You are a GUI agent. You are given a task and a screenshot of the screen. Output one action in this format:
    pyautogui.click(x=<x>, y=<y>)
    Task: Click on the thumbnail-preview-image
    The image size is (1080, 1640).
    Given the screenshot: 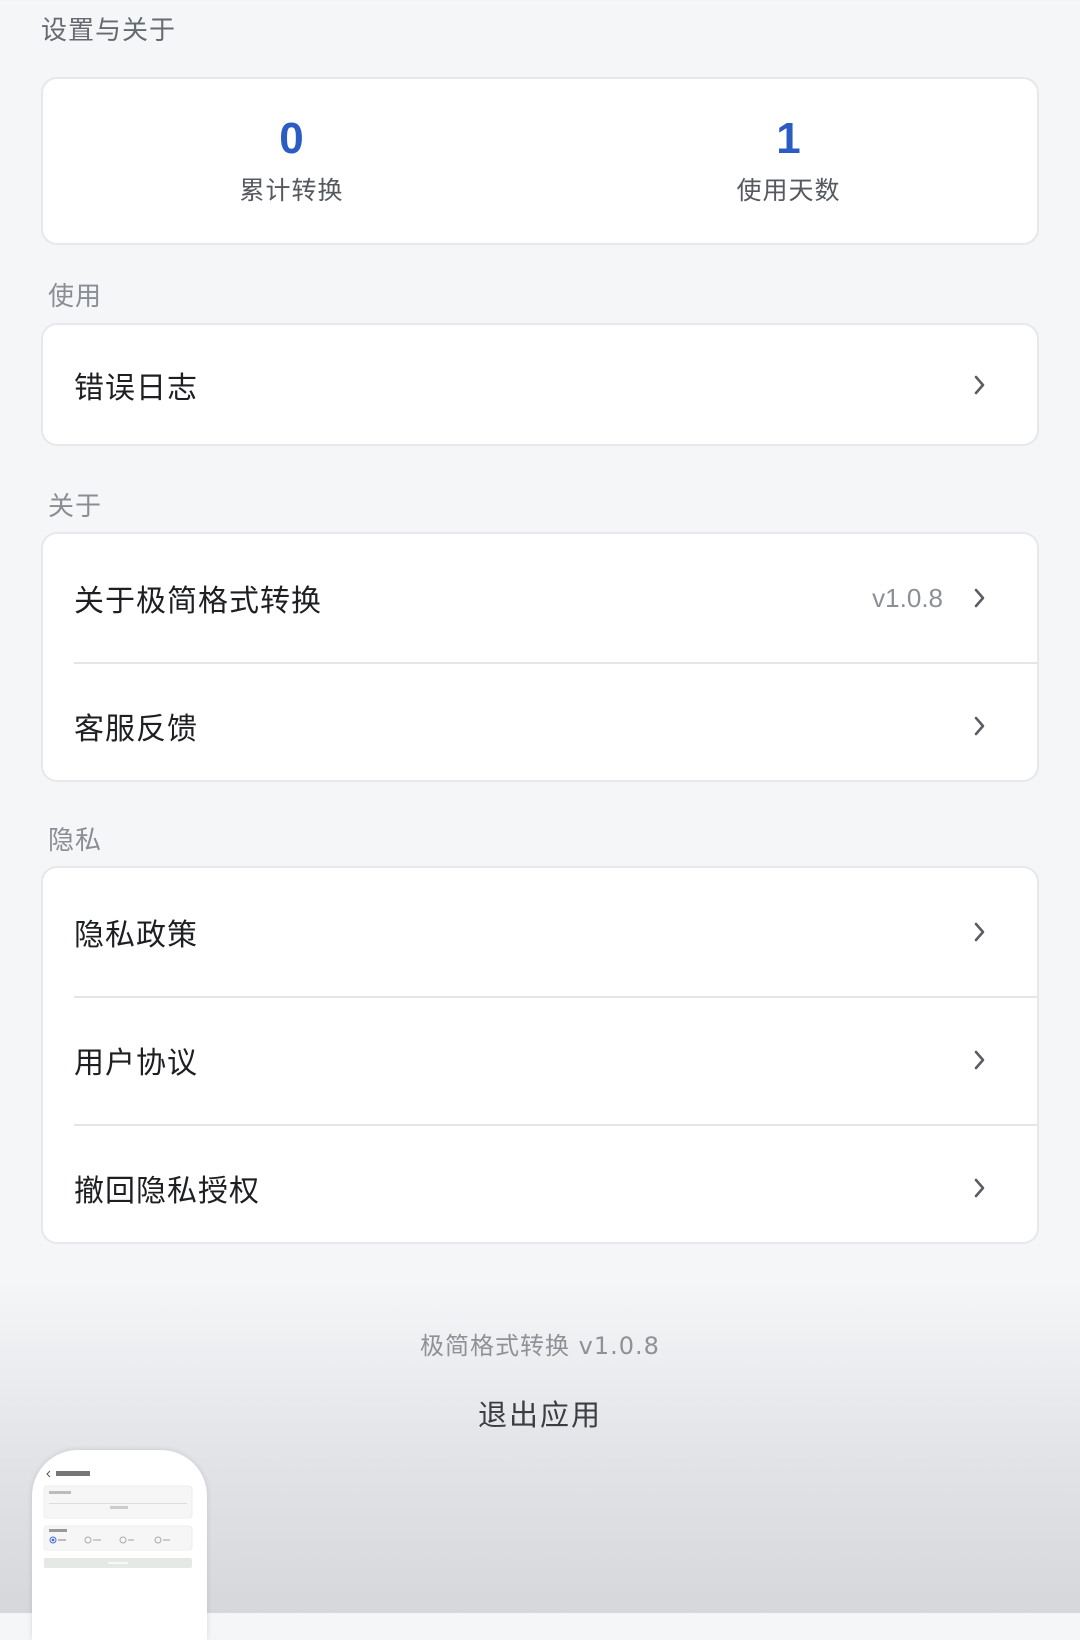 What is the action you would take?
    pyautogui.click(x=118, y=1519)
    